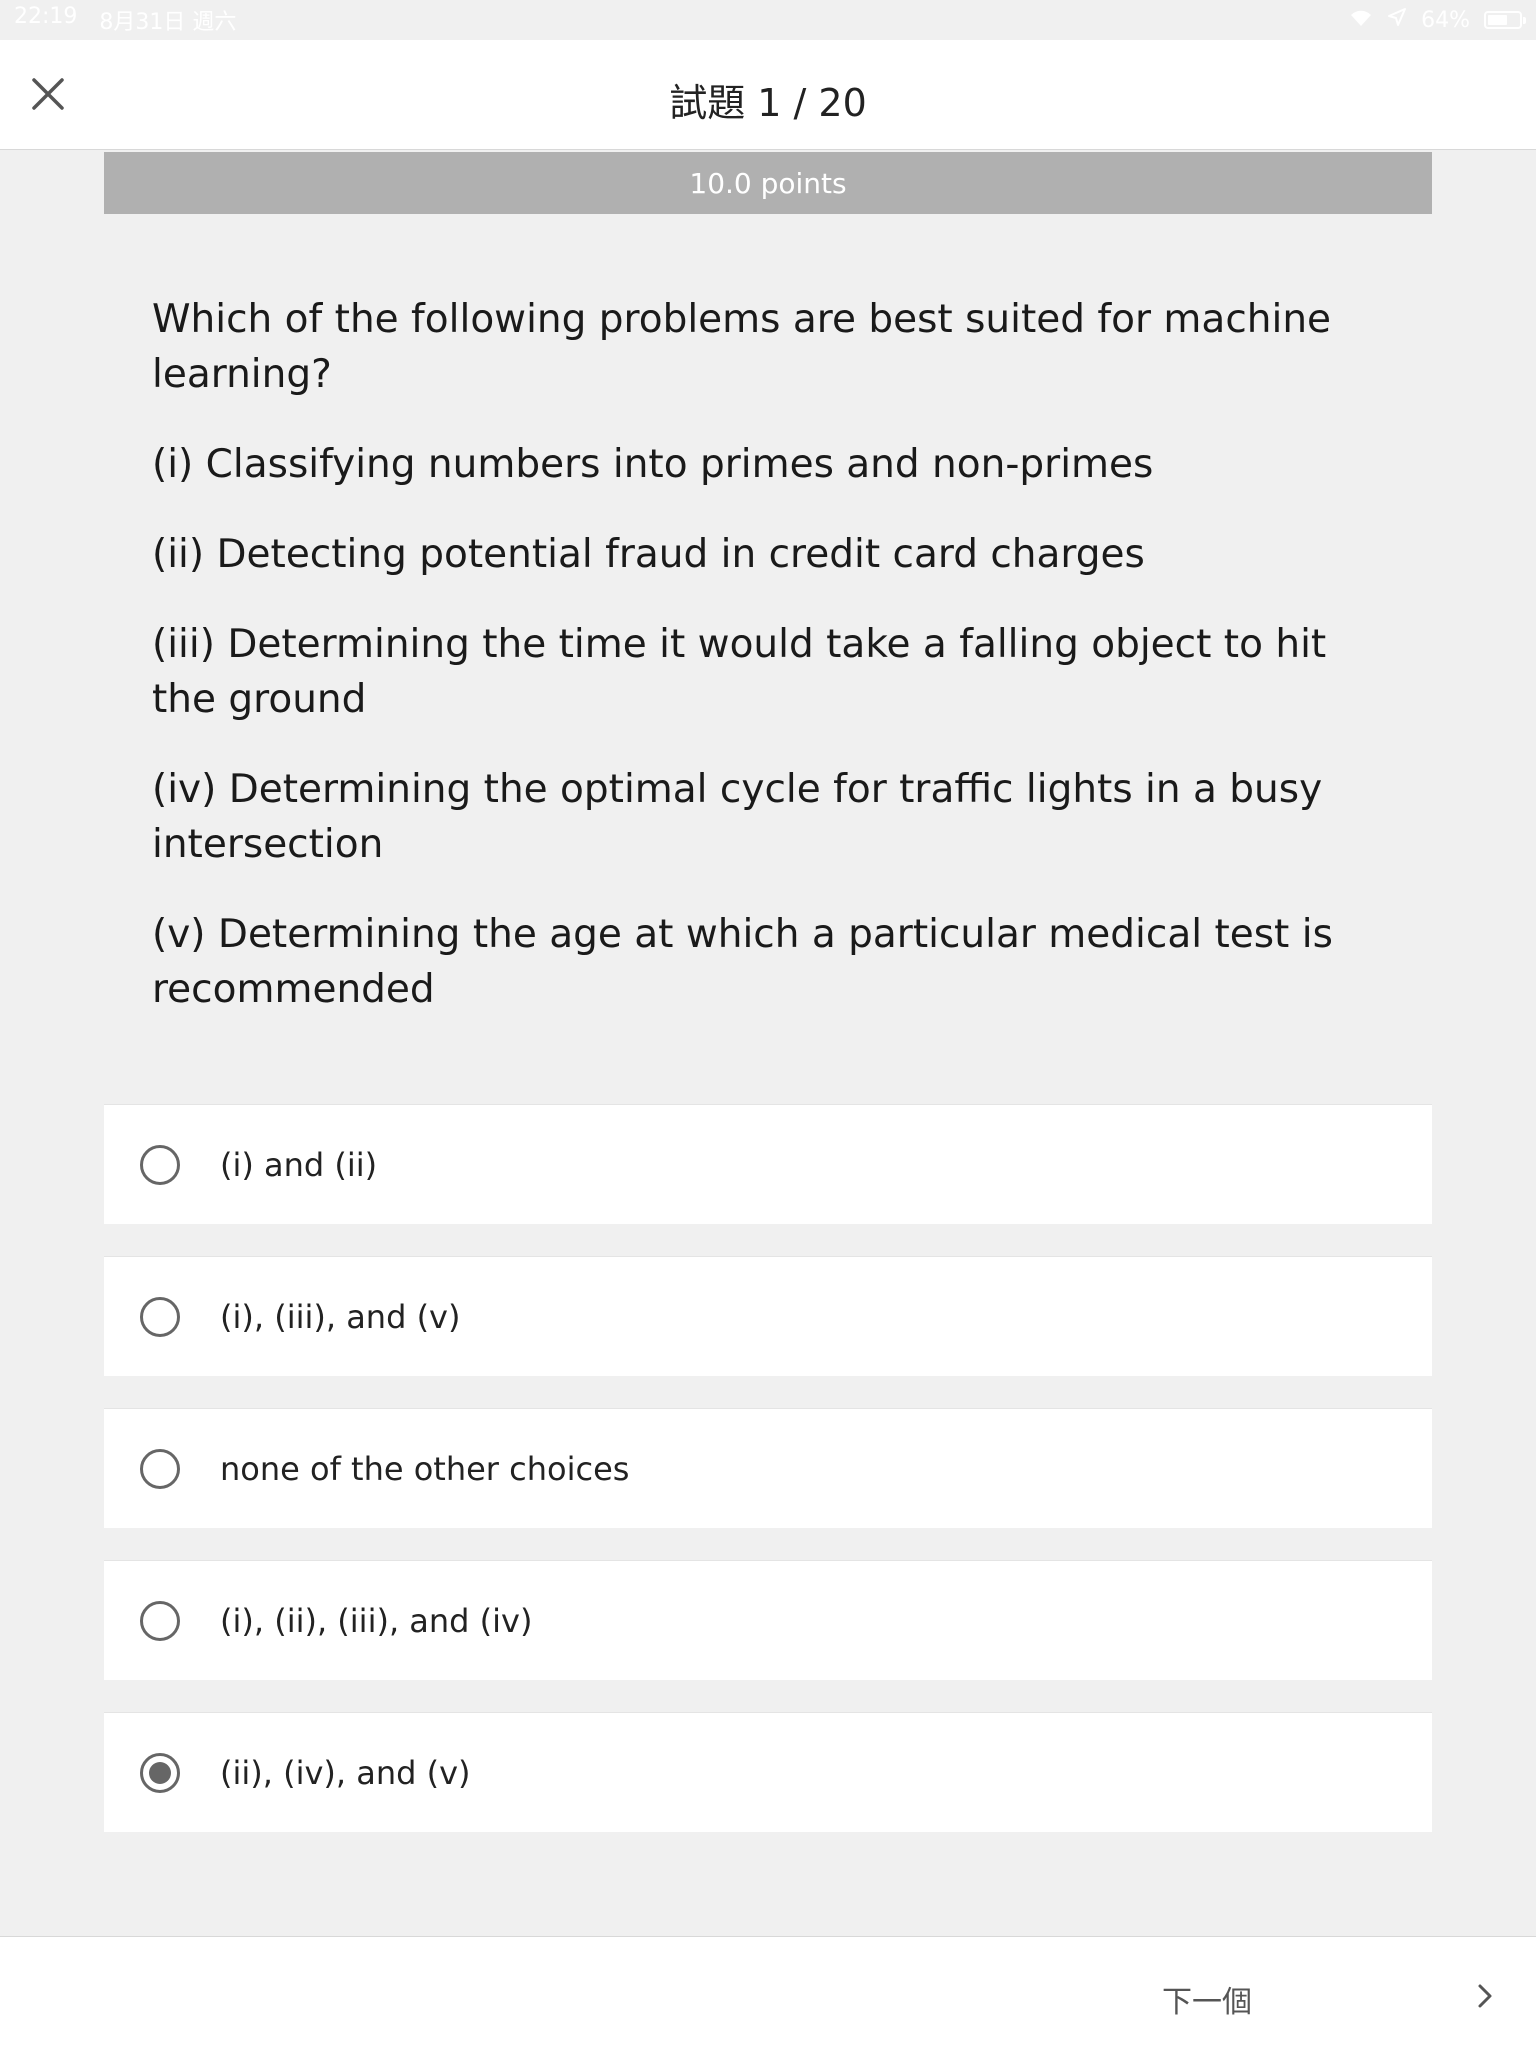 This screenshot has height=2048, width=1536. What do you see at coordinates (1498, 20) in the screenshot?
I see `battery-level` at bounding box center [1498, 20].